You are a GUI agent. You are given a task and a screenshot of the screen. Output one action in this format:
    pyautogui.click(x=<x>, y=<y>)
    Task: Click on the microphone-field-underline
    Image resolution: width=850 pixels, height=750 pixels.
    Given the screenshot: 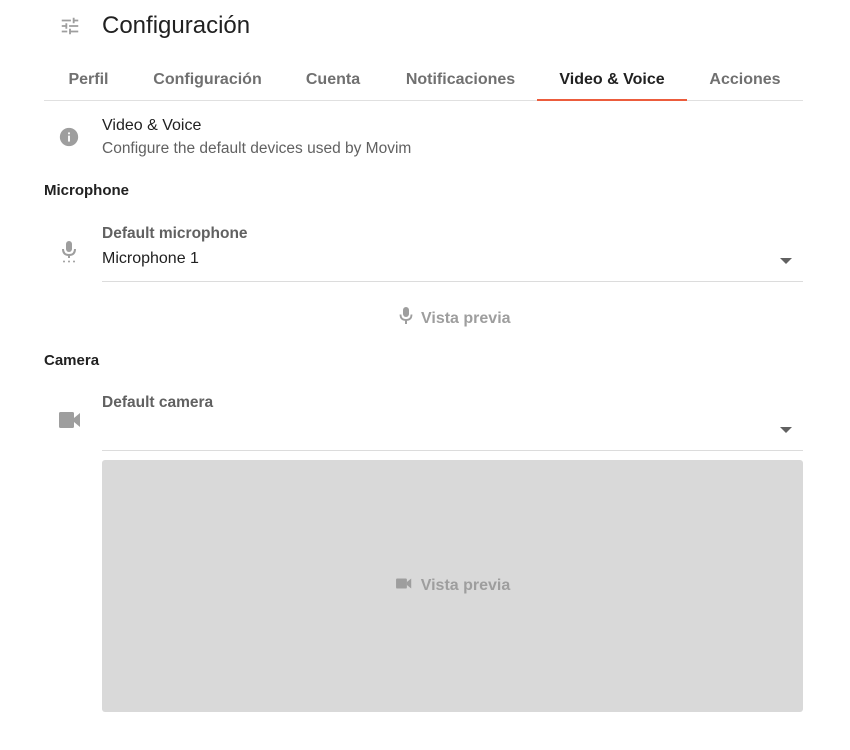 What is the action you would take?
    pyautogui.click(x=452, y=281)
    